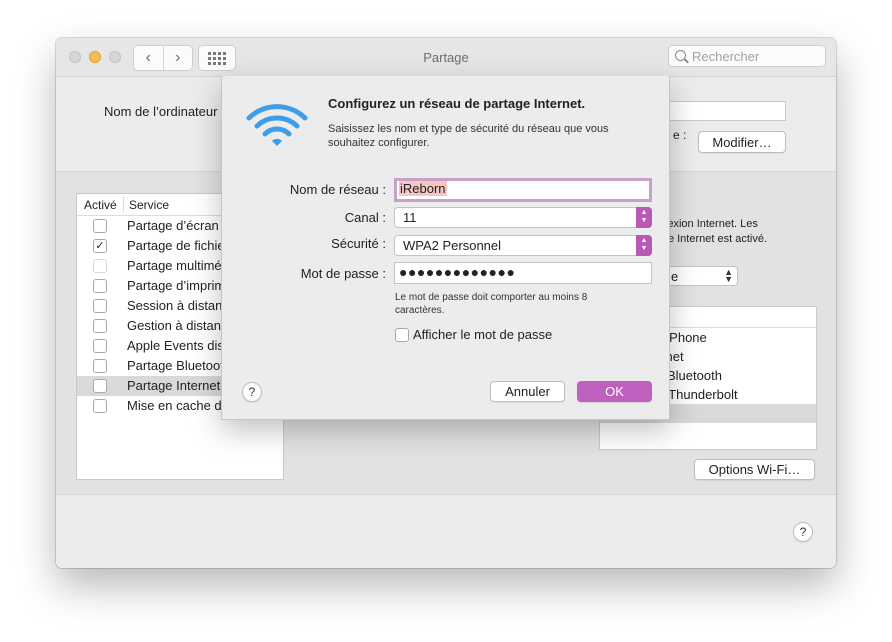  What do you see at coordinates (423, 188) in the screenshot?
I see `network-name-value: iReborn` at bounding box center [423, 188].